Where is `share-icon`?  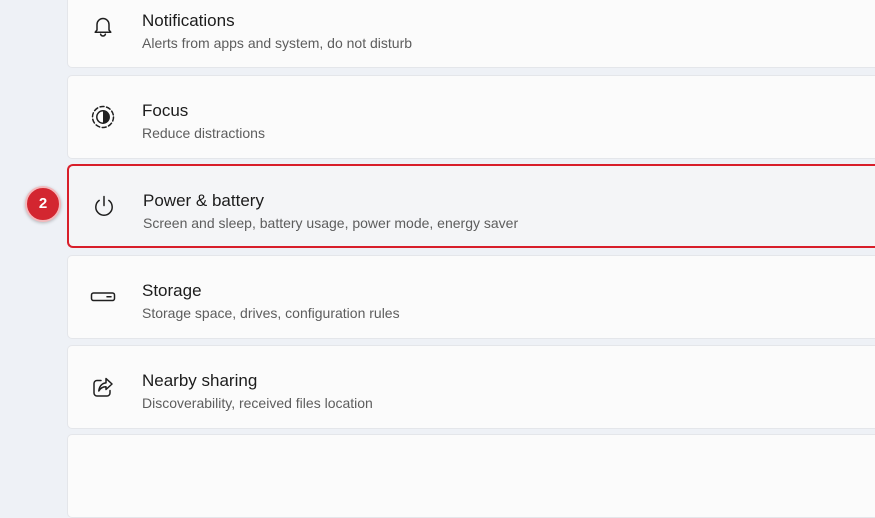
share-icon is located at coordinates (103, 387).